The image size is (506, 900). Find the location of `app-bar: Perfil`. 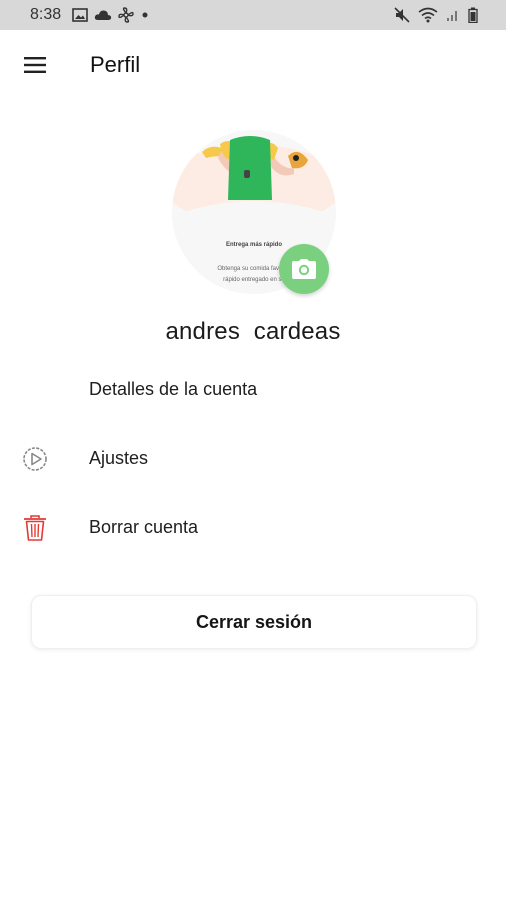

app-bar: Perfil is located at coordinates (253, 65).